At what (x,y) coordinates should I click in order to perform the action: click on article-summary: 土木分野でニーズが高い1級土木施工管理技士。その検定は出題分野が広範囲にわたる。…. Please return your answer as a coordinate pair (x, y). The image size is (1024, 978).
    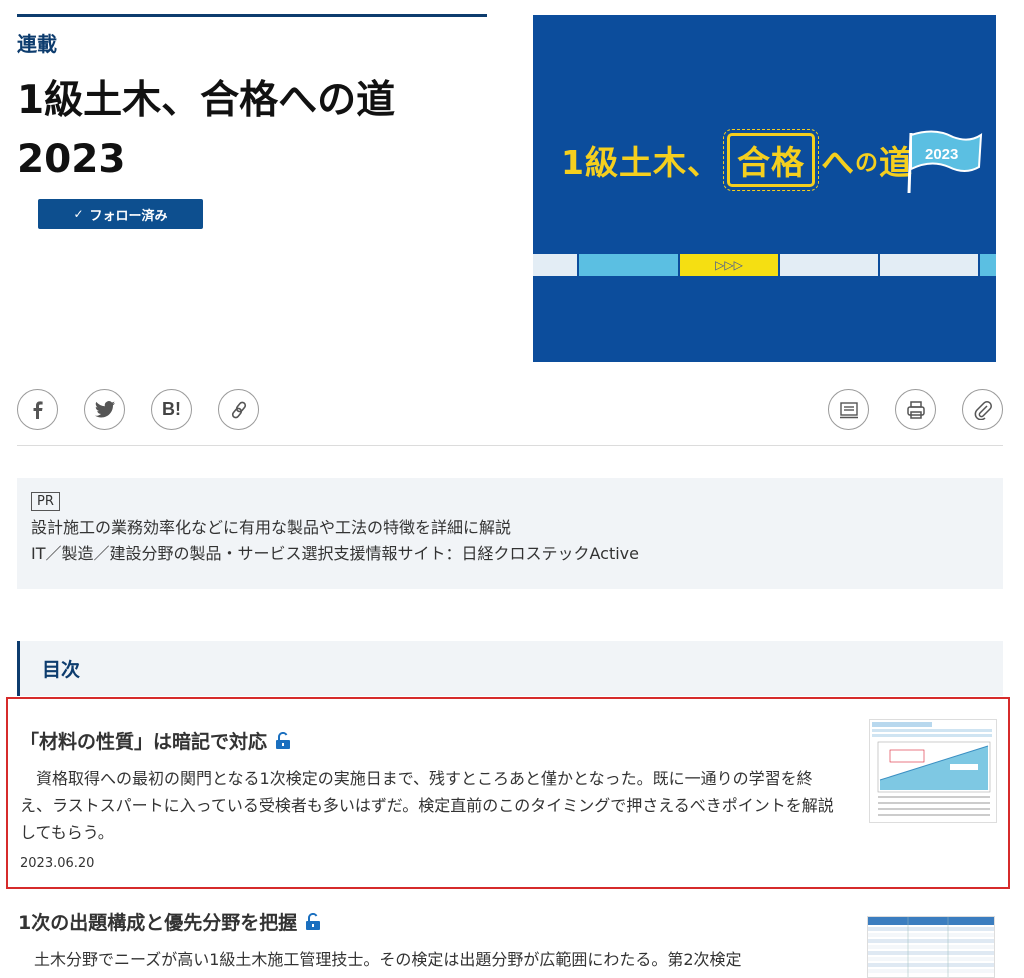
    Looking at the image, I should click on (388, 959).